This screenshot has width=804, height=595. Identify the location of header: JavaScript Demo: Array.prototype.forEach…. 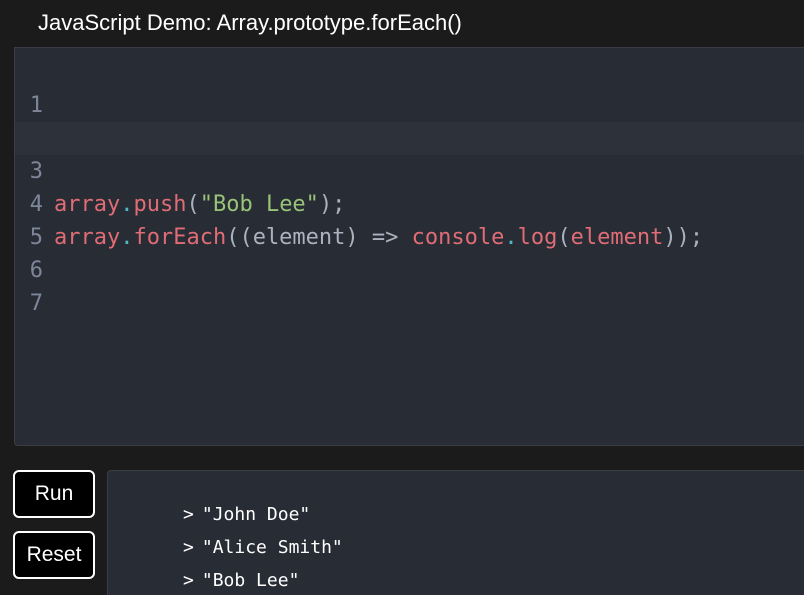
(409, 24).